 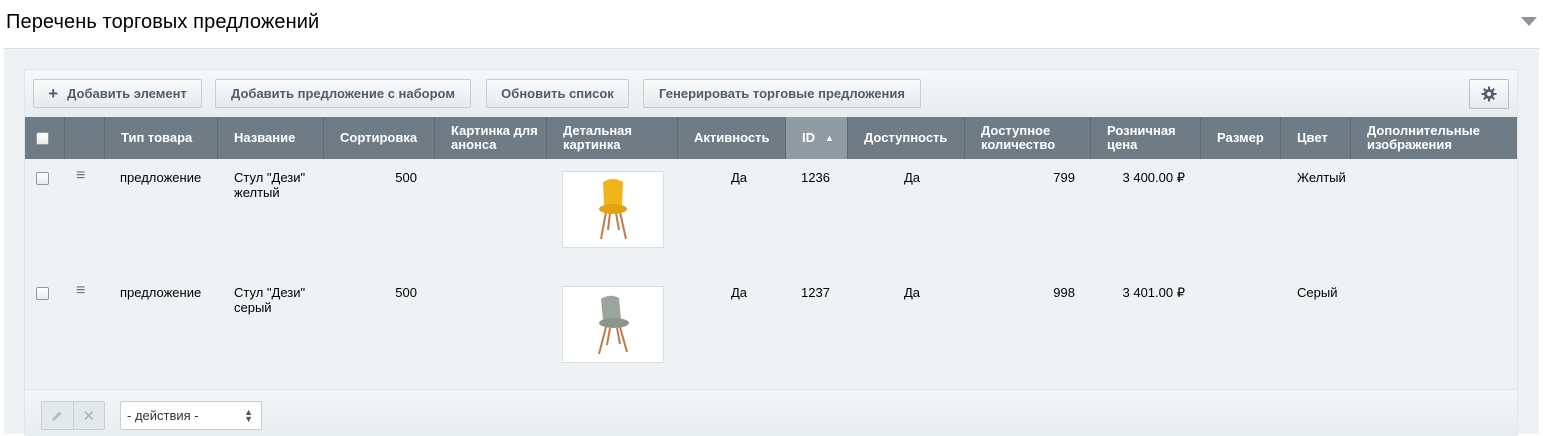 What do you see at coordinates (1434, 138) in the screenshot?
I see `column-header-extra-images: Дополнительные изображения` at bounding box center [1434, 138].